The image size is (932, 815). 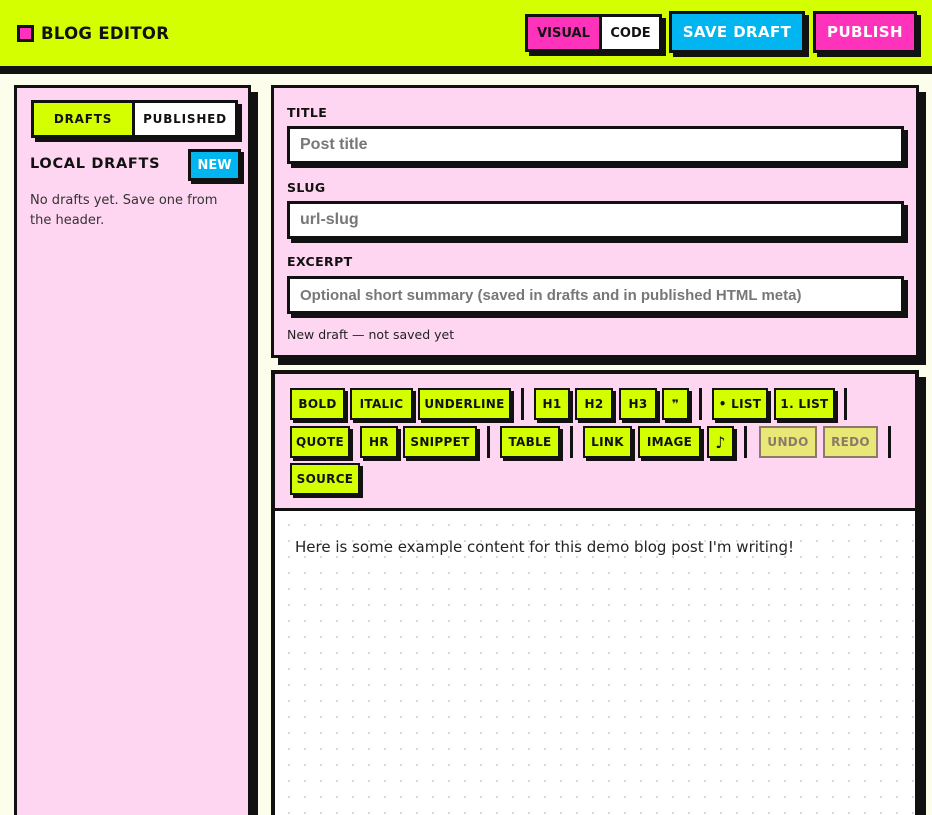 What do you see at coordinates (804, 404) in the screenshot?
I see `numbered-list-button: 1. LIST` at bounding box center [804, 404].